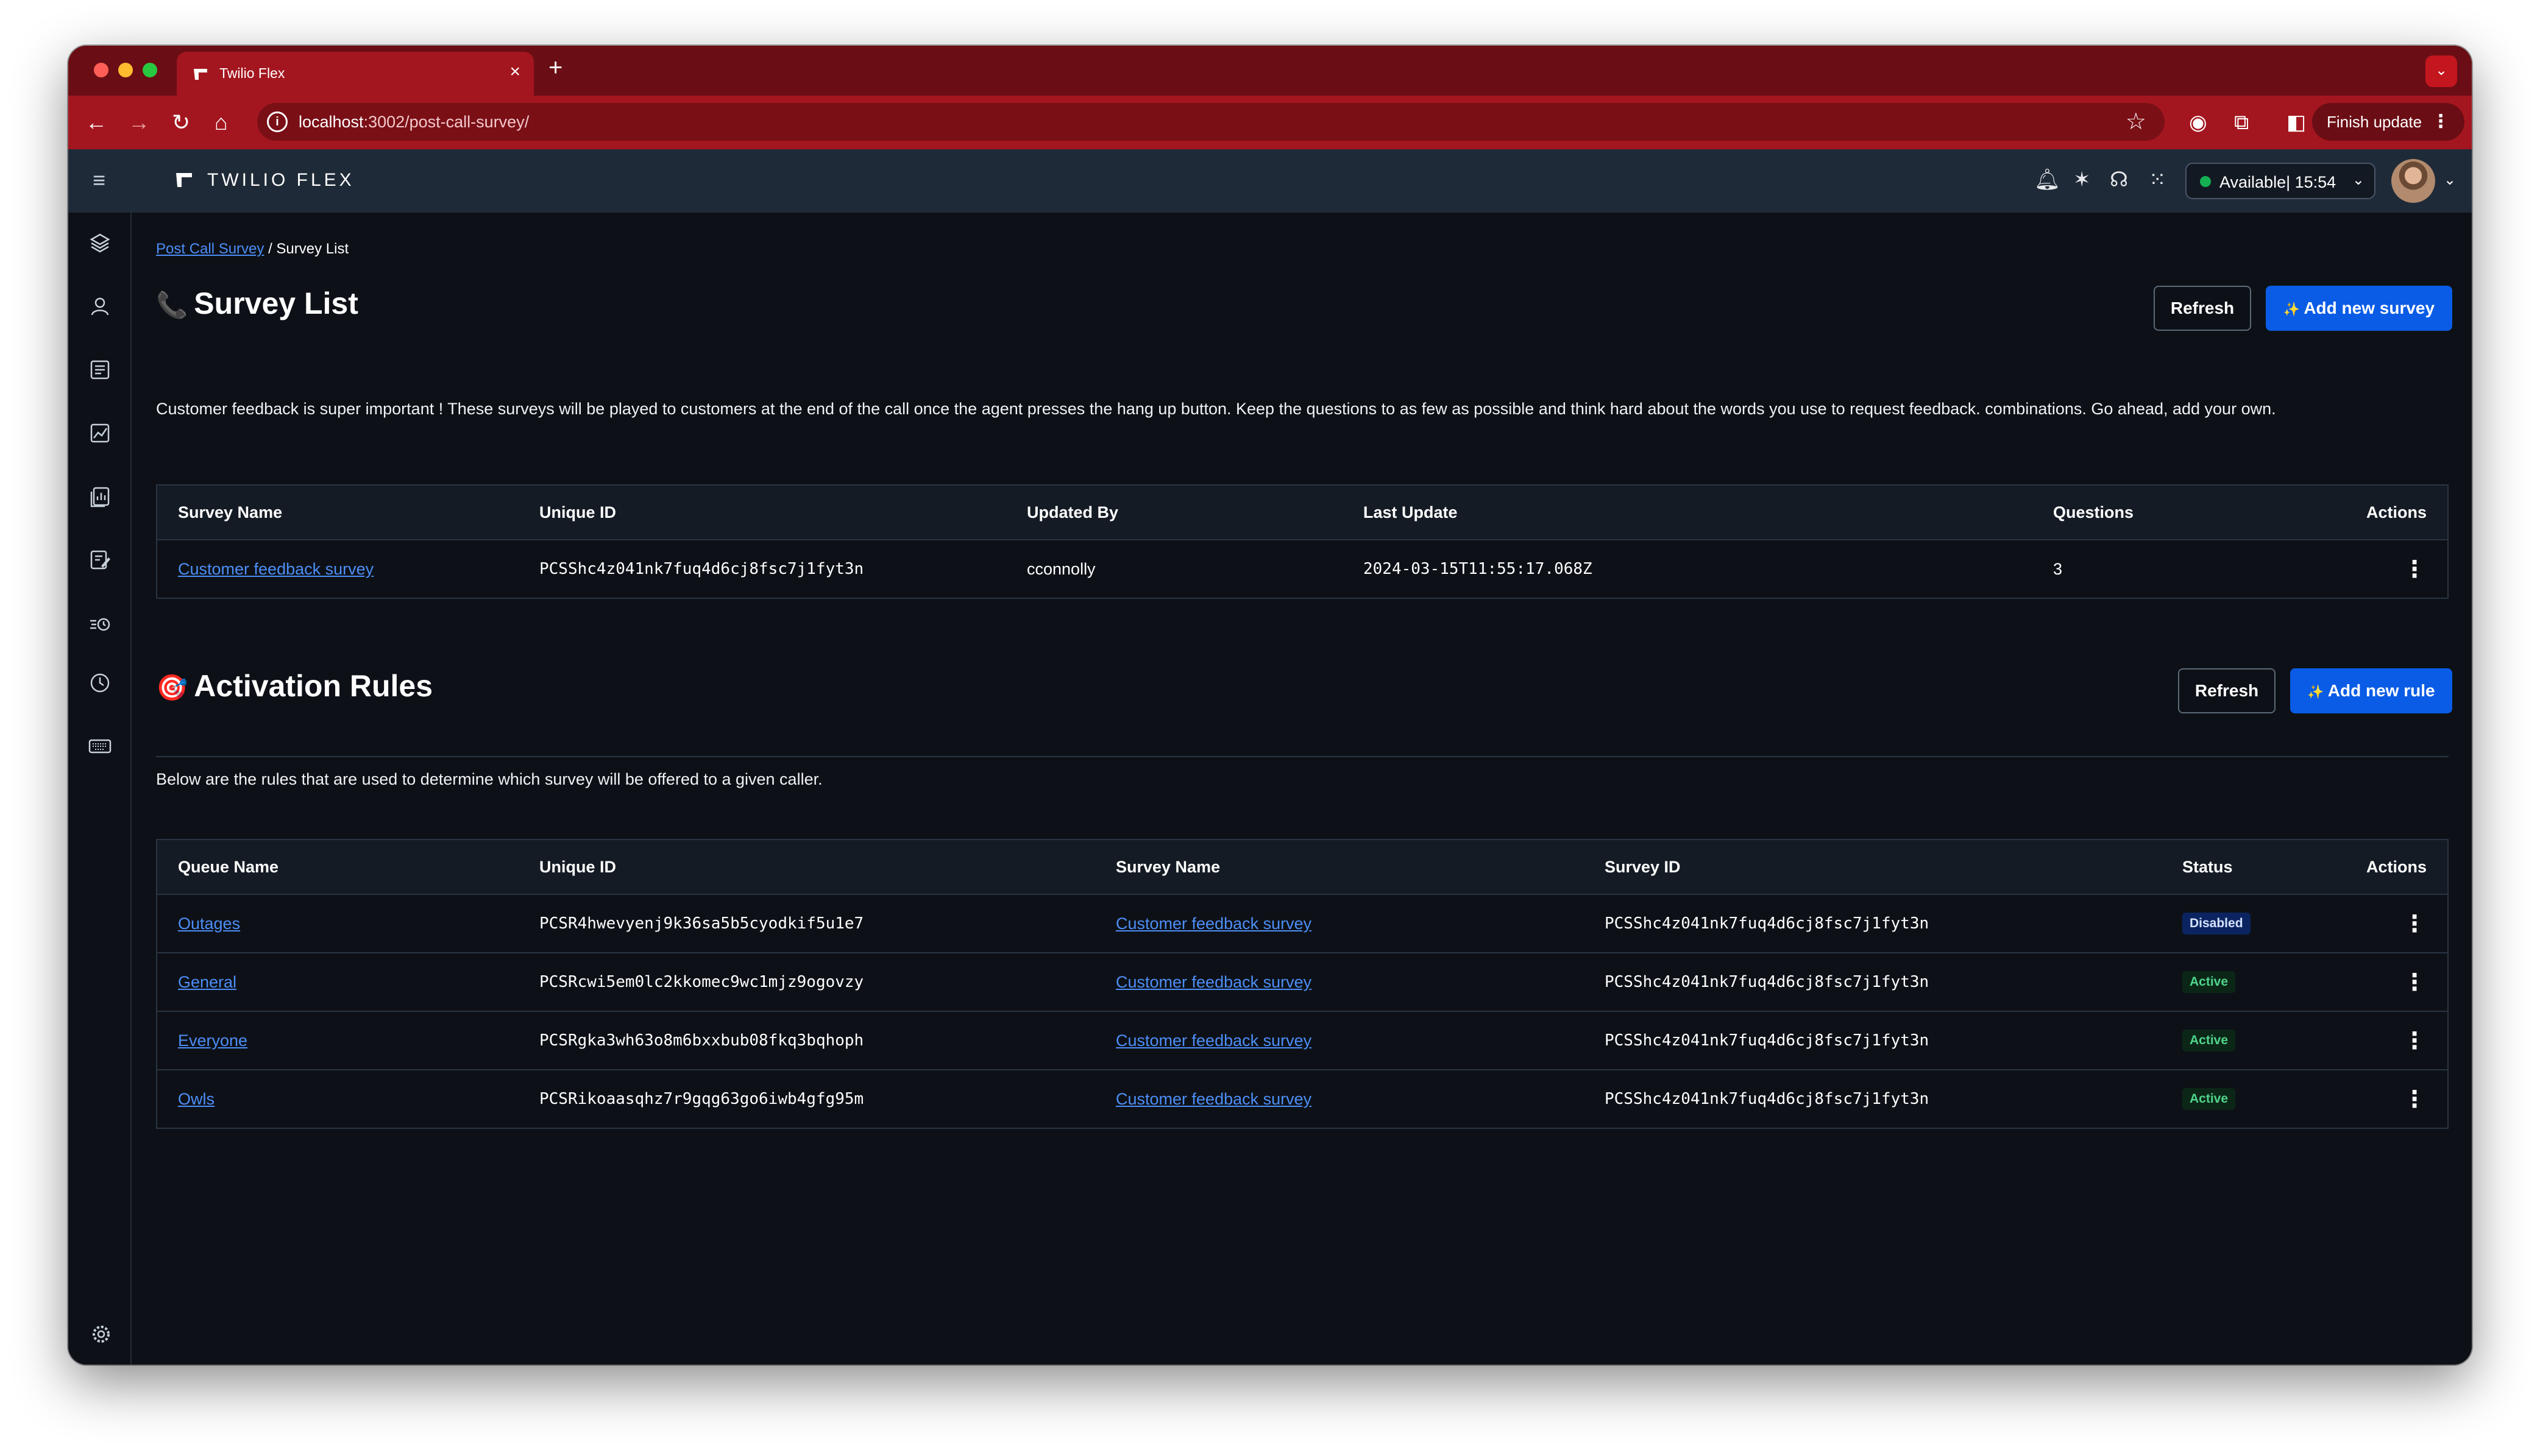  What do you see at coordinates (99, 180) in the screenshot?
I see `hamburger-menu-icon: ≡` at bounding box center [99, 180].